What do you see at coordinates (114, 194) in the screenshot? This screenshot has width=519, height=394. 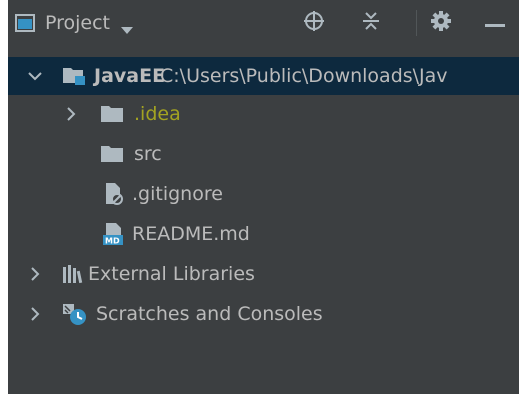 I see `ignore-file-icon` at bounding box center [114, 194].